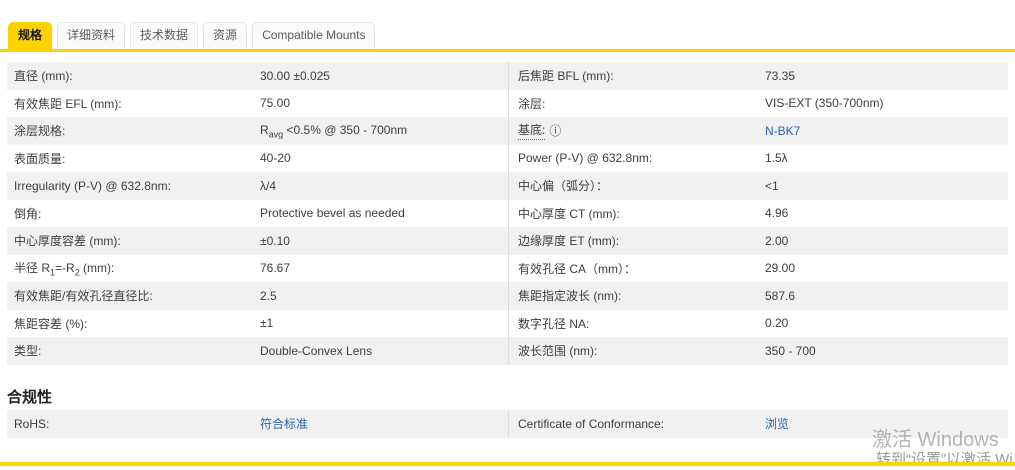 This screenshot has height=470, width=1015. What do you see at coordinates (886, 76) in the screenshot?
I see `spec-value-cell: 73.35` at bounding box center [886, 76].